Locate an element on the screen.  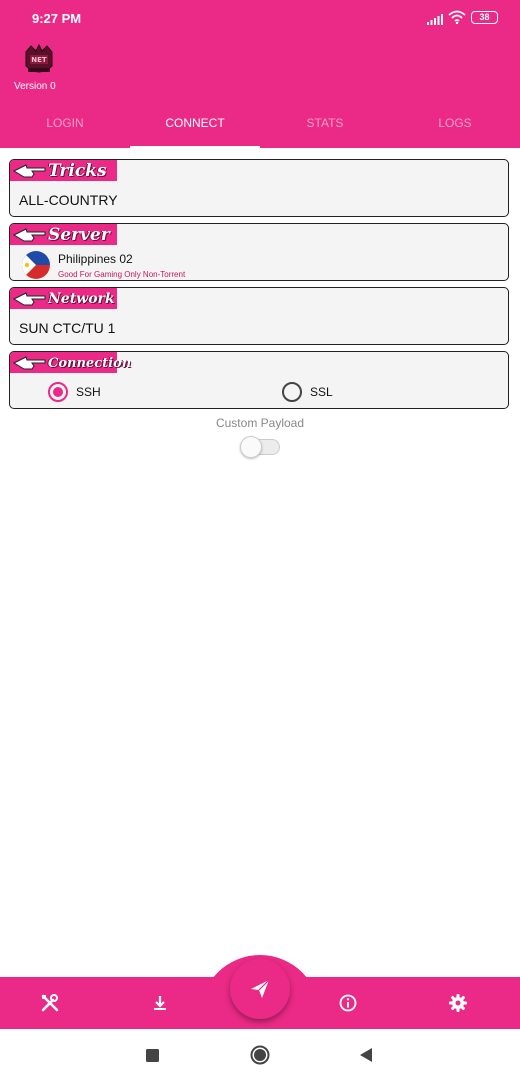
custom-payload-label: Custom Payload is located at coordinates (260, 423).